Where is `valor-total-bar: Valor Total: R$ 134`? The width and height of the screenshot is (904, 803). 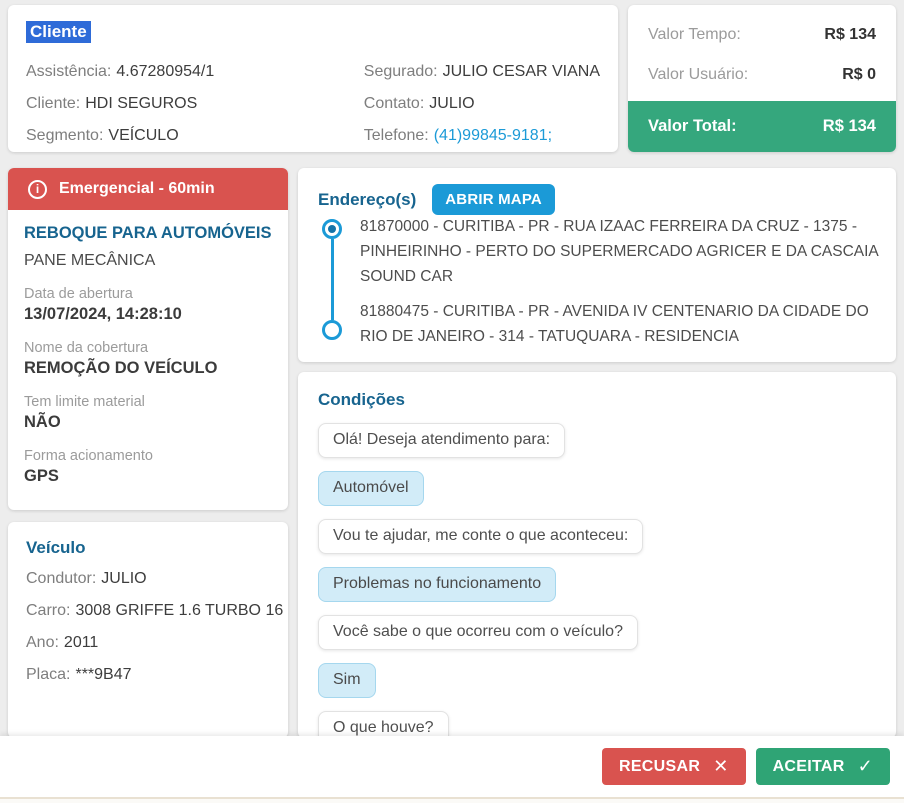 valor-total-bar: Valor Total: R$ 134 is located at coordinates (762, 126).